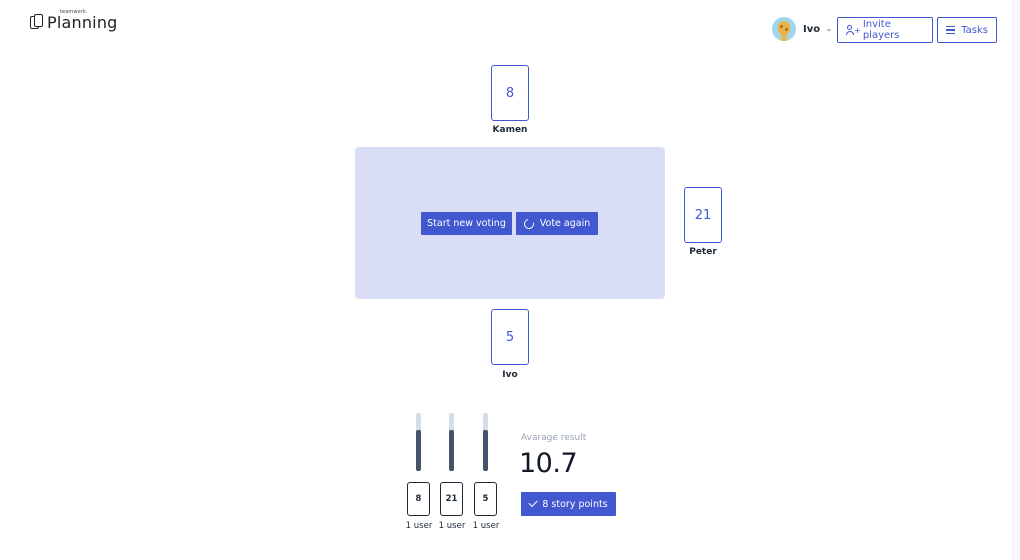 The height and width of the screenshot is (560, 1020). Describe the element at coordinates (974, 30) in the screenshot. I see `tasks-label: Tasks` at that location.